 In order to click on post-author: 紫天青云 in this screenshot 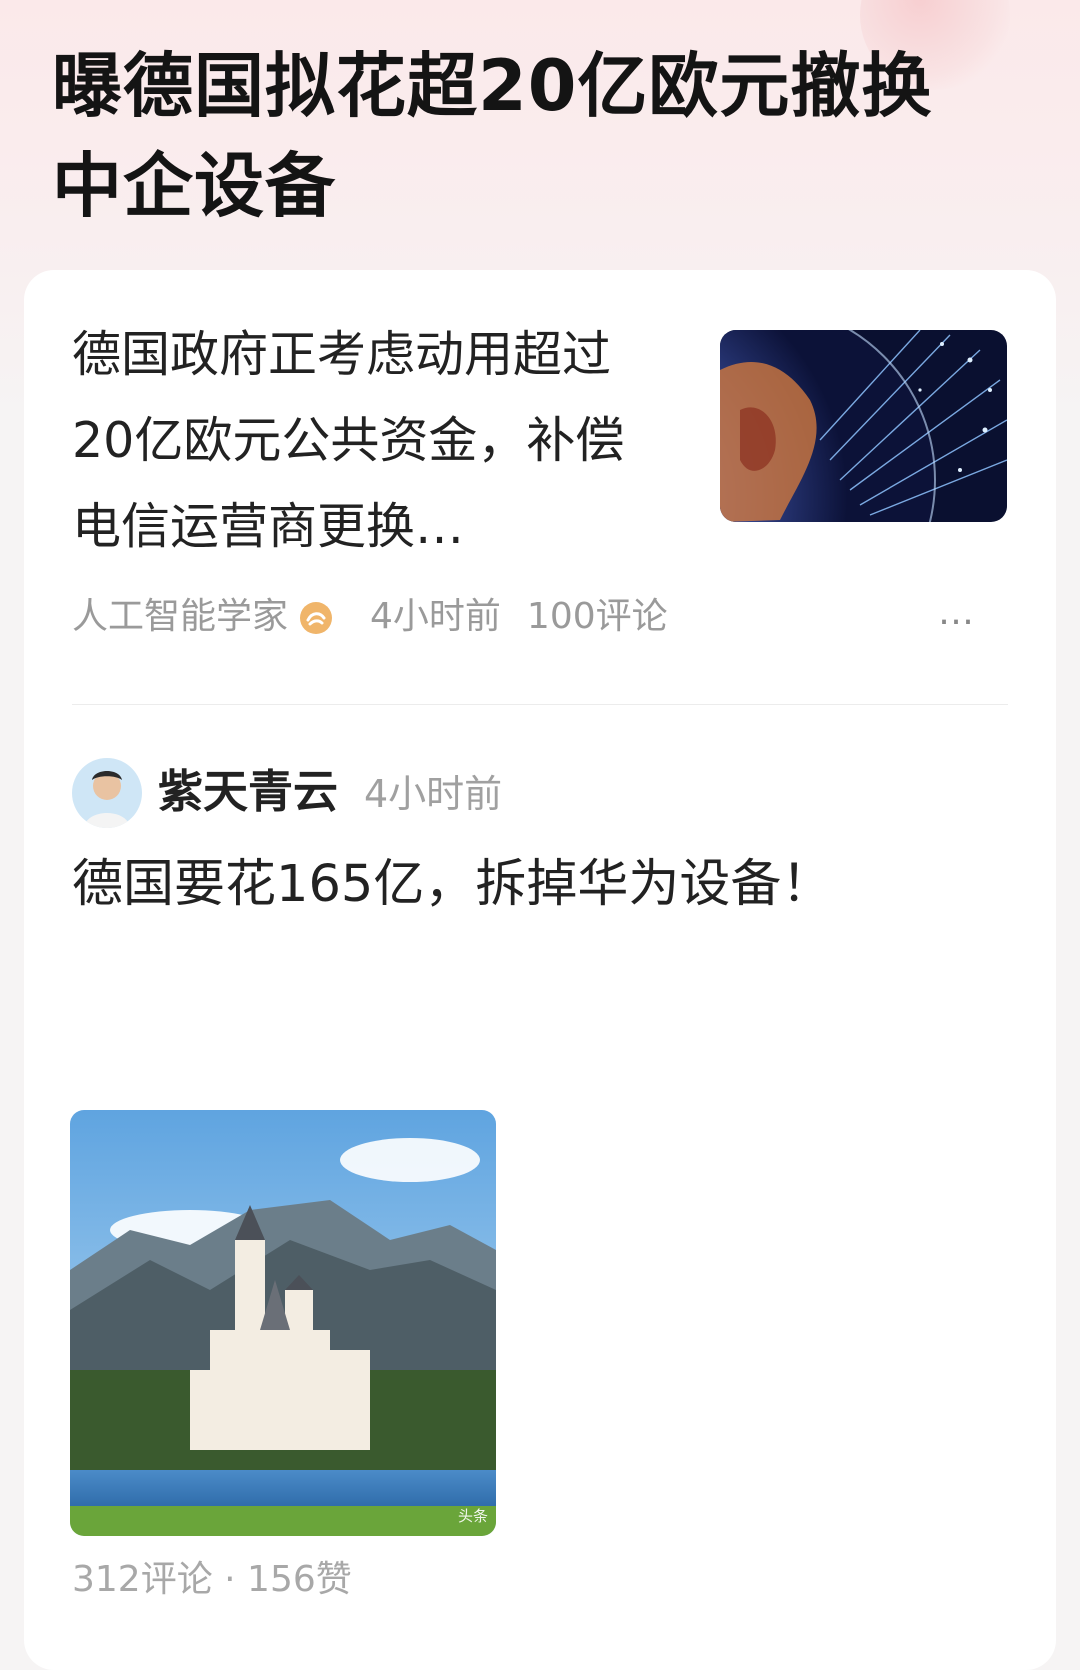, I will do `click(248, 792)`.